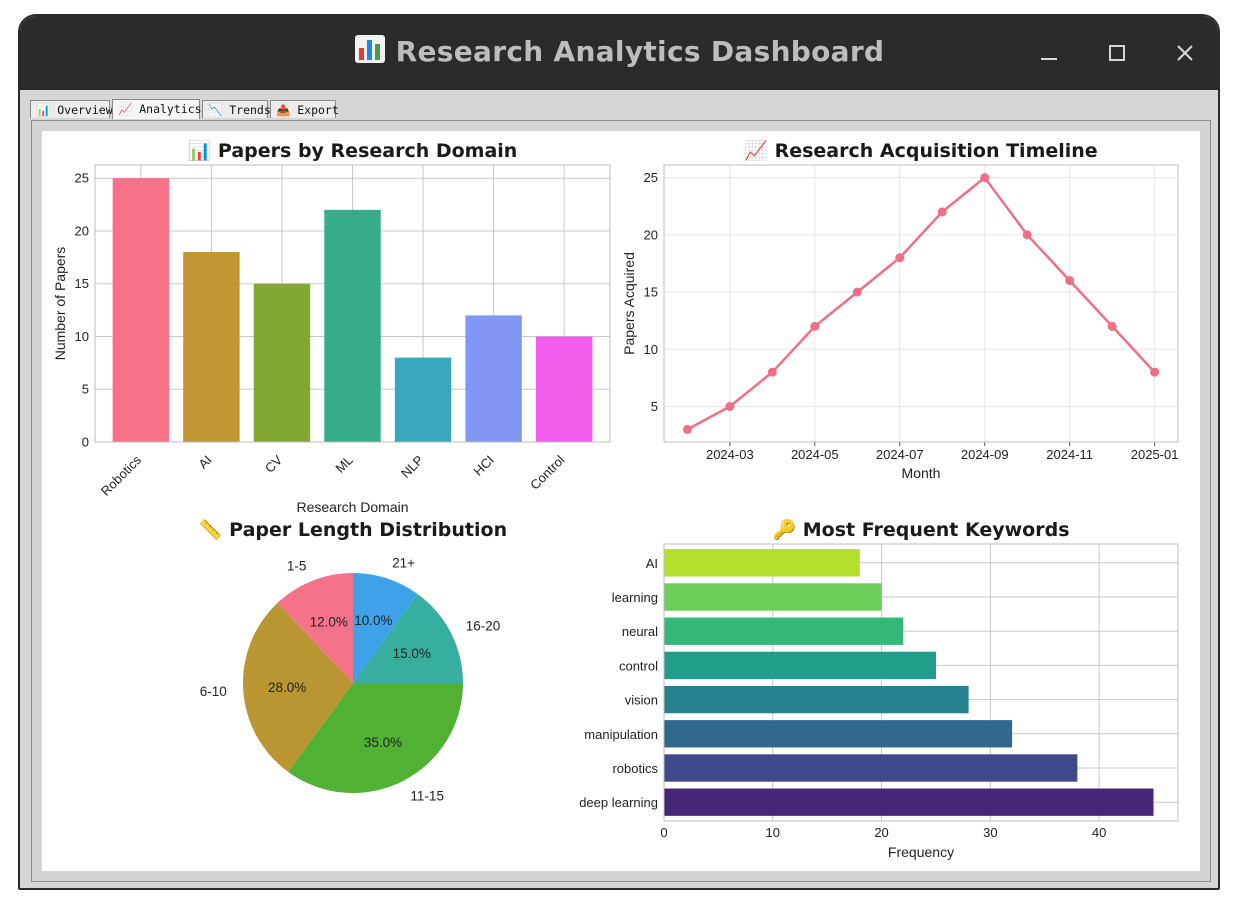 The width and height of the screenshot is (1240, 910). I want to click on timeline-plot-area, so click(921, 303).